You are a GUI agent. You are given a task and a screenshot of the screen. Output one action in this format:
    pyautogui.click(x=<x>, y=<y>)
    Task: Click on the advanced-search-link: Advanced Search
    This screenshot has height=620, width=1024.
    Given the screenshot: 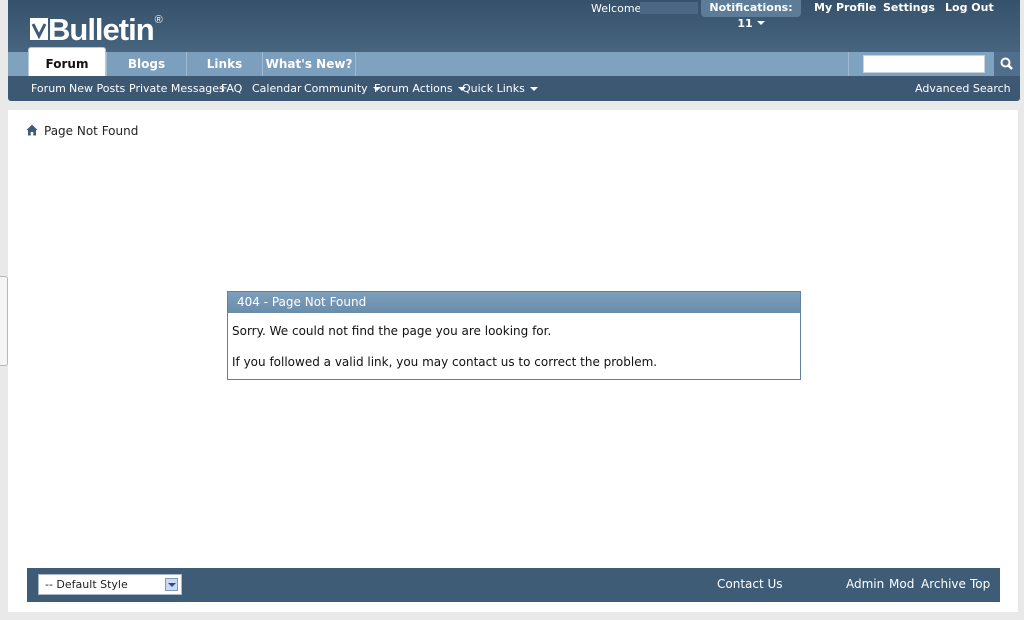 What is the action you would take?
    pyautogui.click(x=963, y=88)
    